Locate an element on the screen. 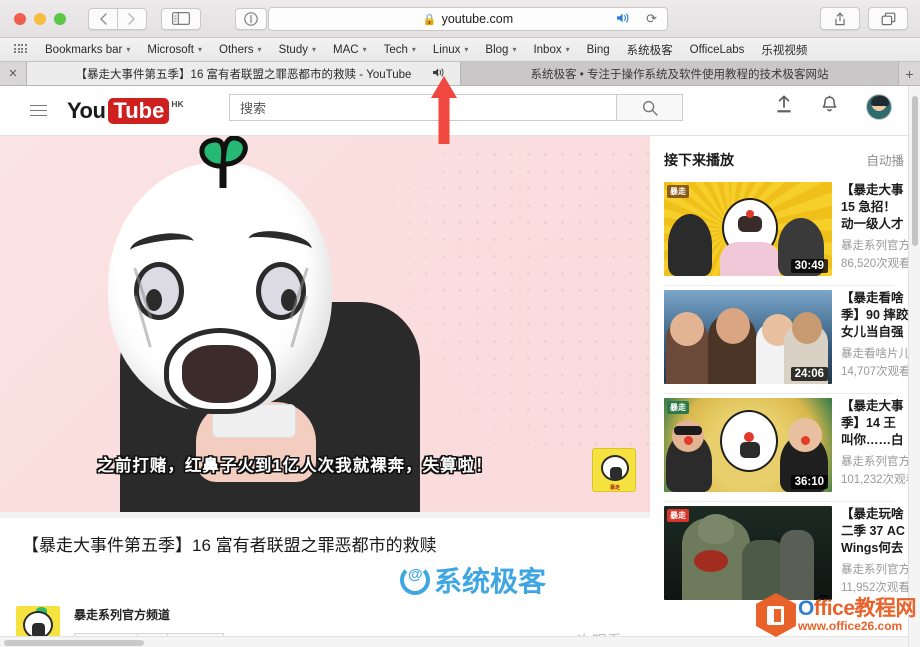 This screenshot has width=920, height=647. logo-country-code: HK is located at coordinates (177, 103).